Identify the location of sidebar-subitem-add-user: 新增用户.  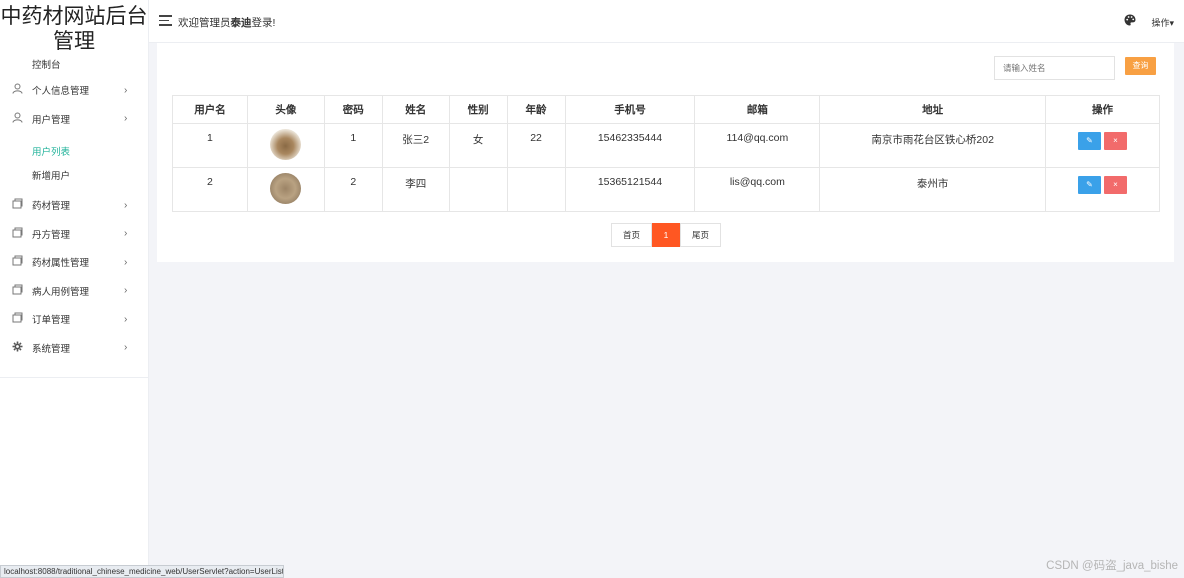
(74, 175).